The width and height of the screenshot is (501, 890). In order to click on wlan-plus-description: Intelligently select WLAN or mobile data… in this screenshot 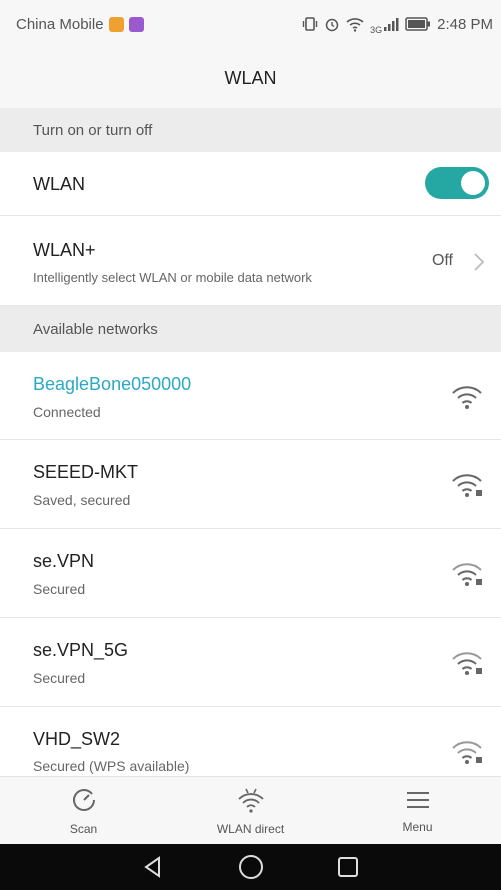, I will do `click(172, 277)`.